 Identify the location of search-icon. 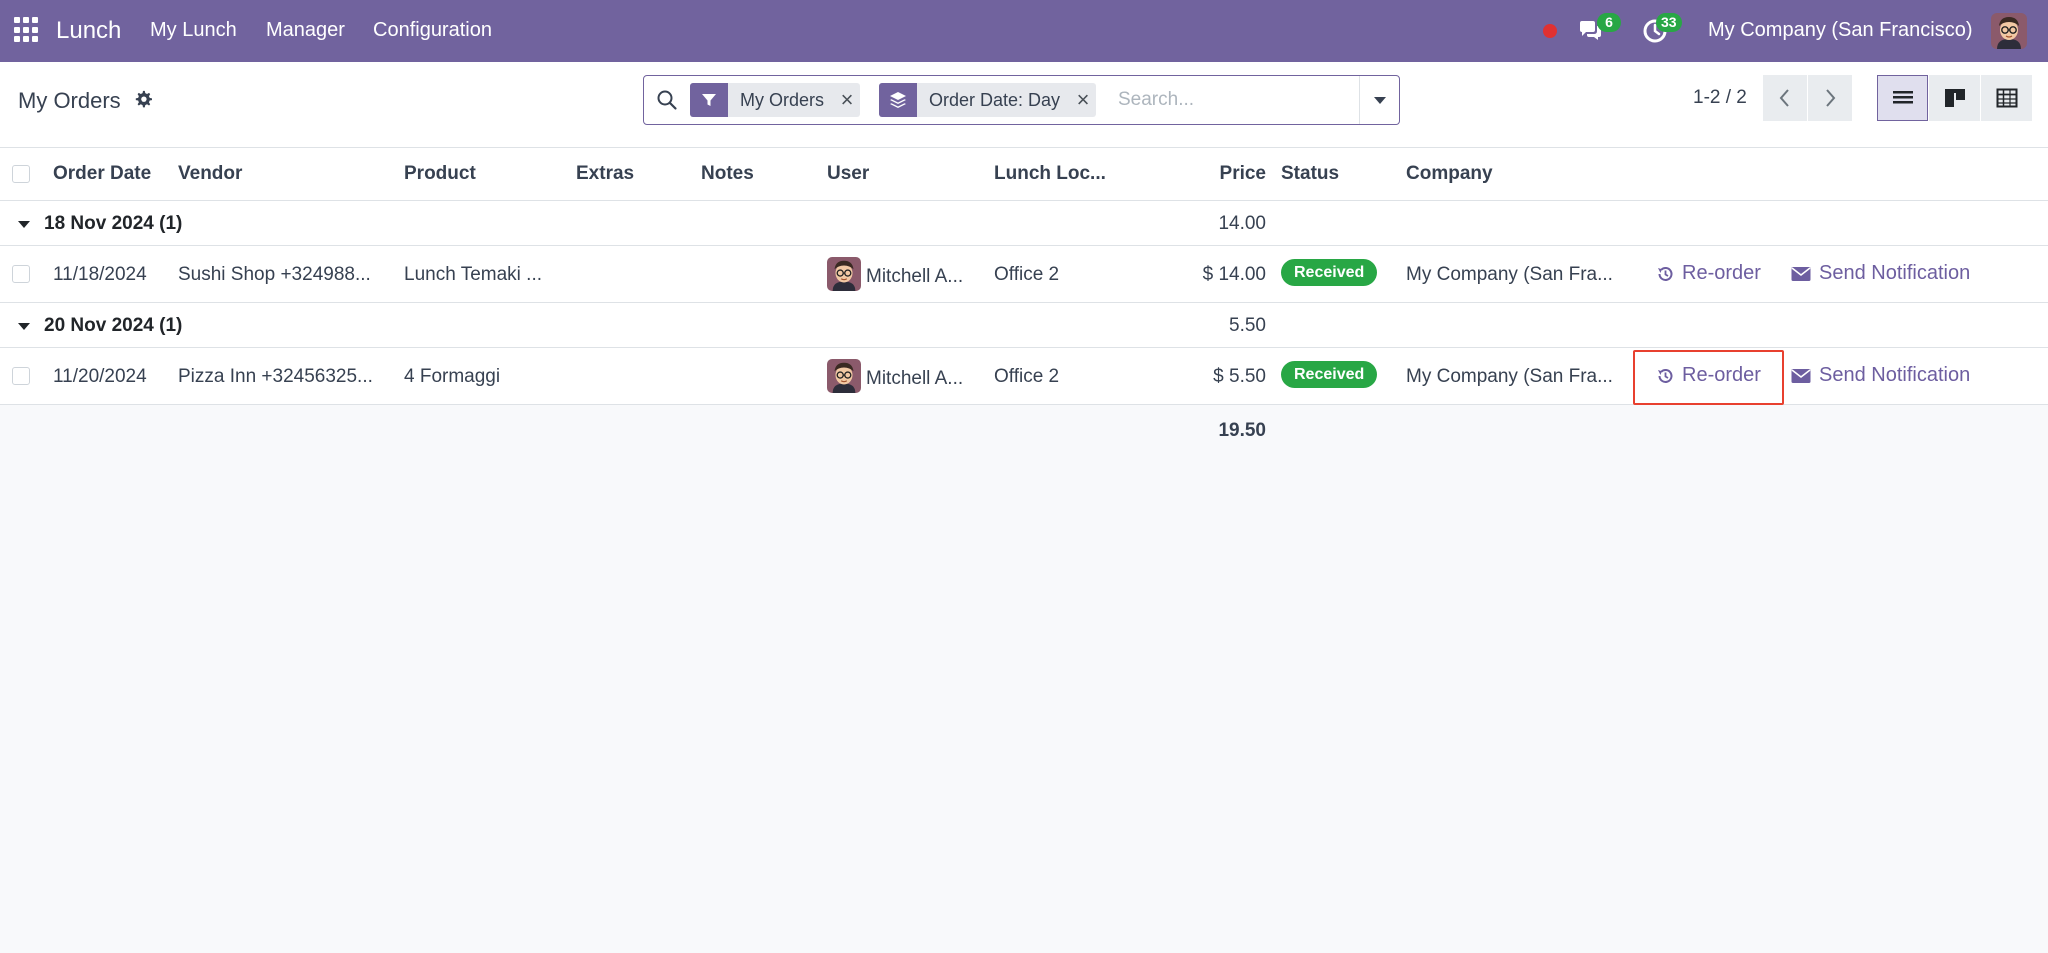
(667, 100).